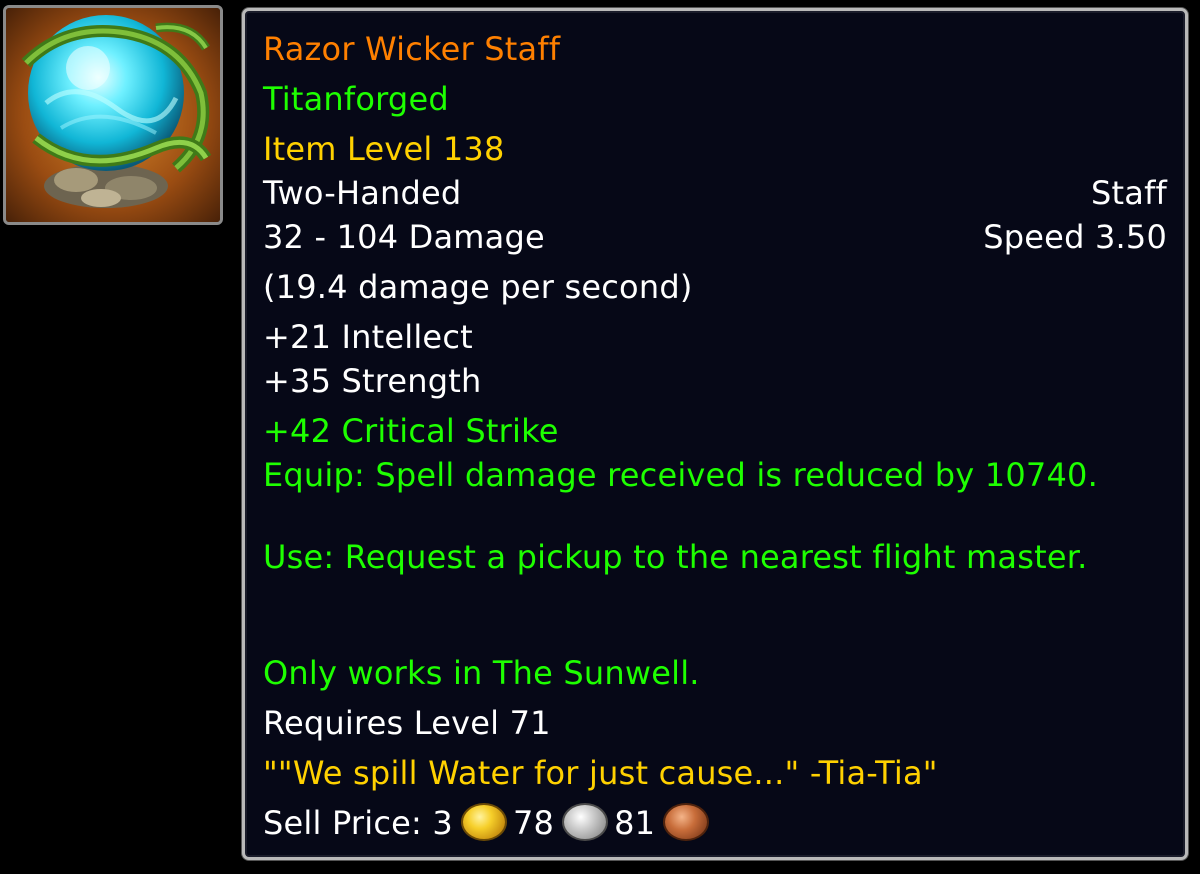 This screenshot has width=1200, height=874. Describe the element at coordinates (686, 822) in the screenshot. I see `copper-coin-icon` at that location.